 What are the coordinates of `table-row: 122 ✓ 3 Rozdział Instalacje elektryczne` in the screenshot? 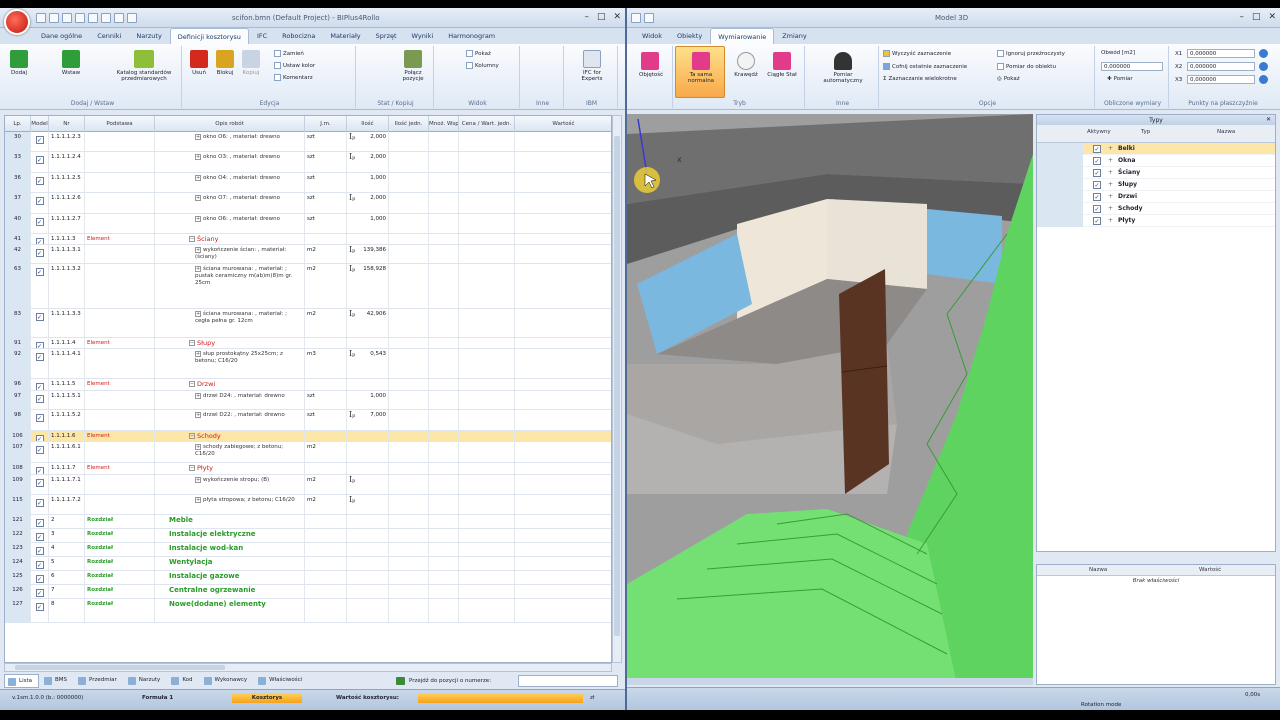 It's located at (308, 536).